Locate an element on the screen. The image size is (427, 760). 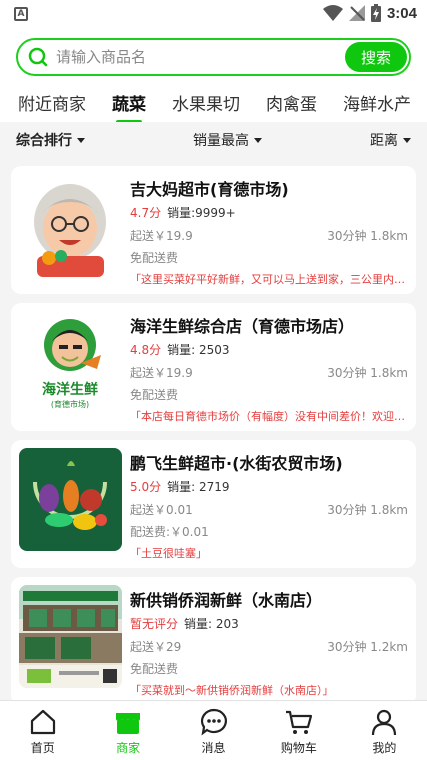
sort-sales: 销量最高 is located at coordinates (227, 140).